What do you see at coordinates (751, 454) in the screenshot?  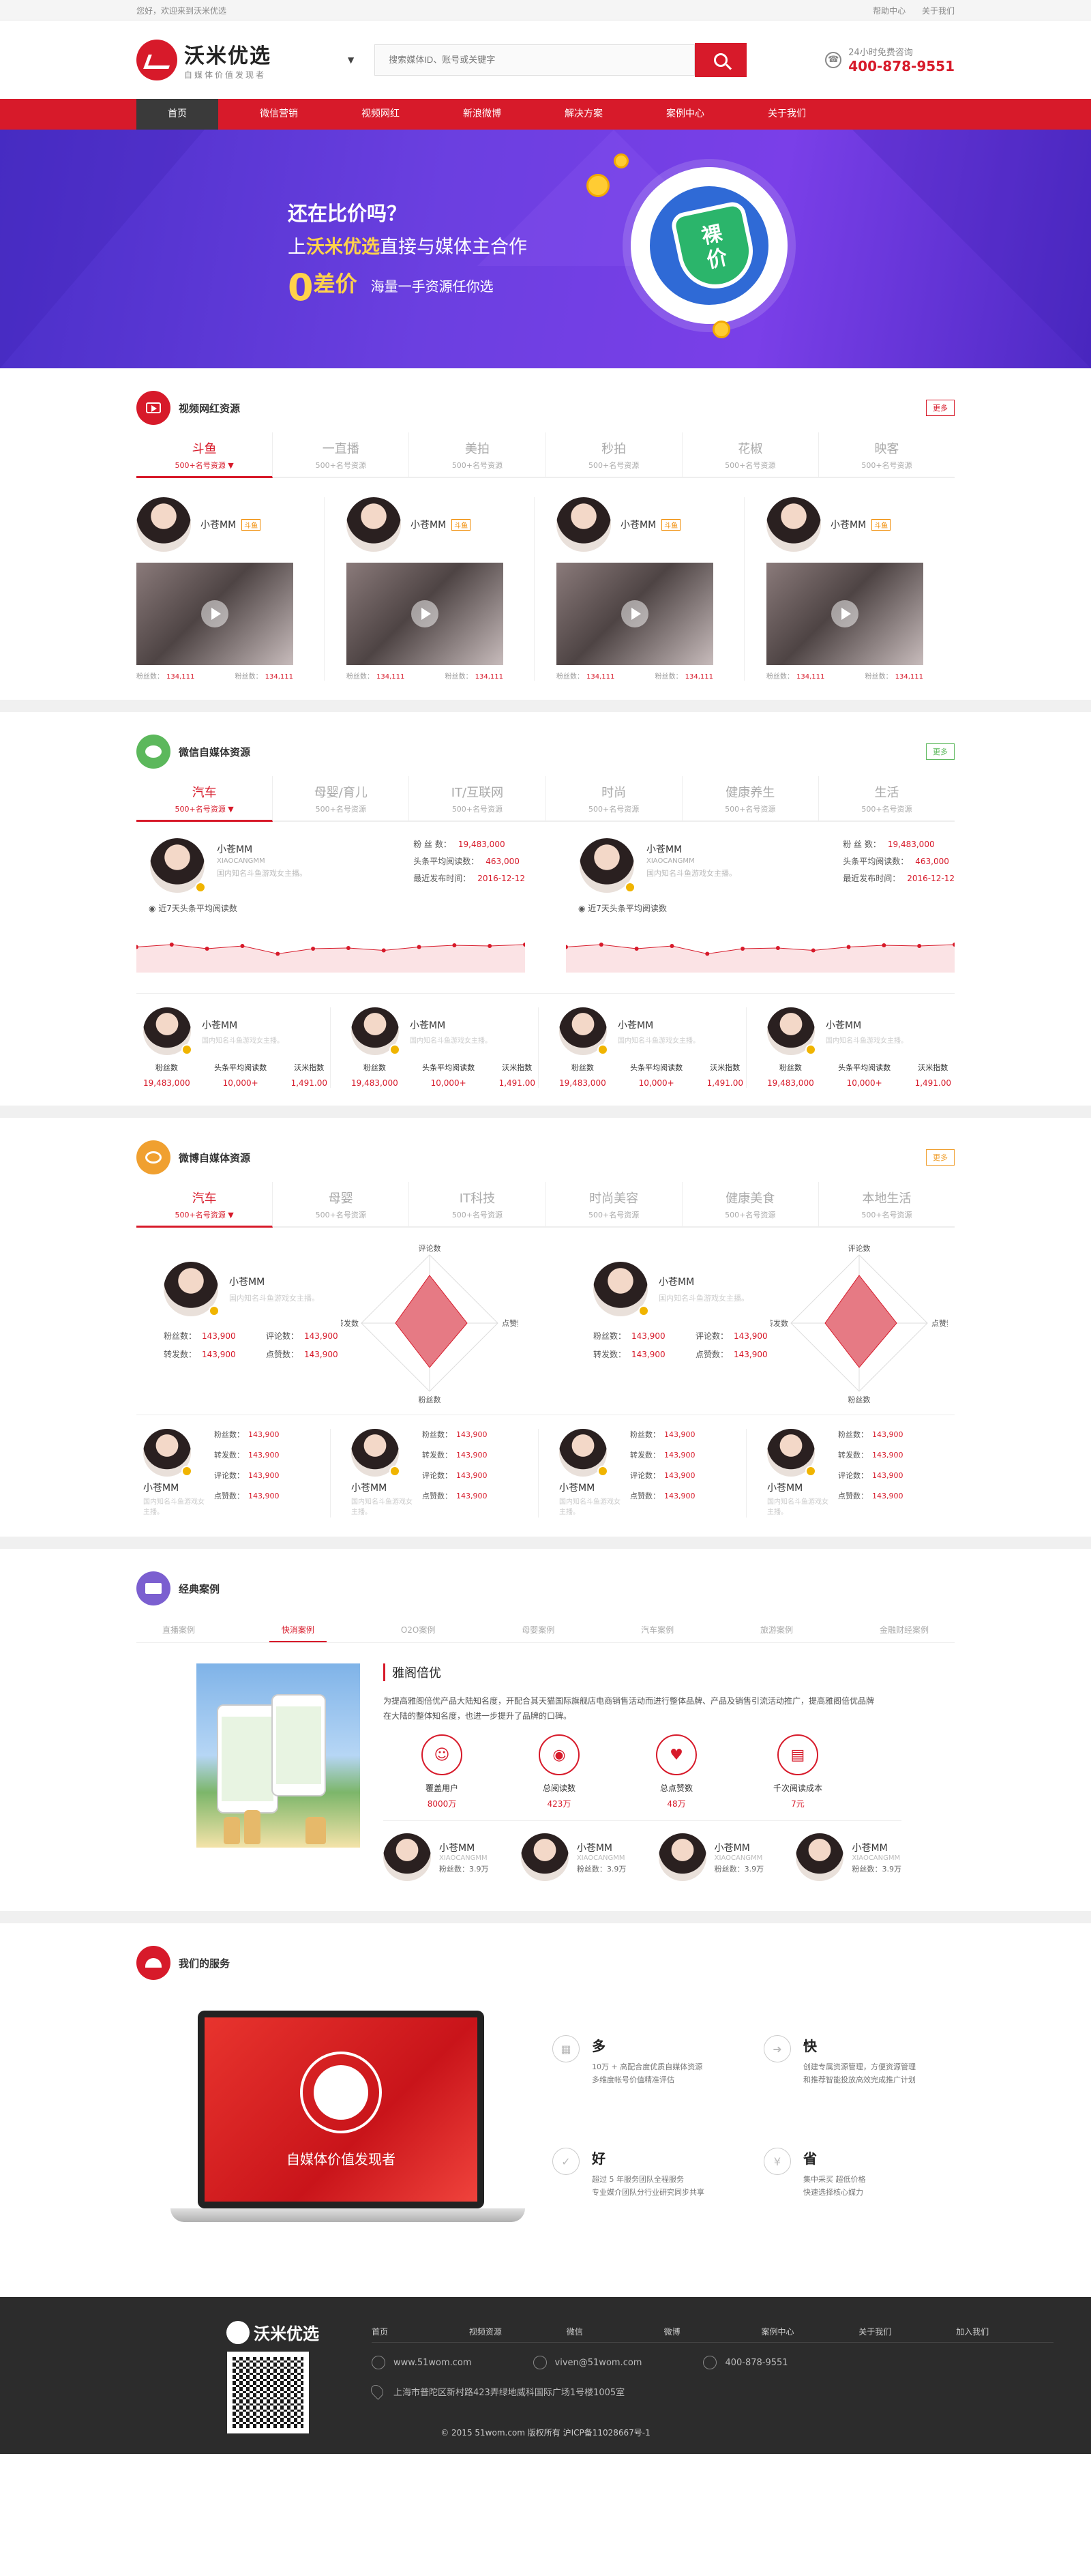 I see `tab-huajiao: 花椒 500+名号资源` at bounding box center [751, 454].